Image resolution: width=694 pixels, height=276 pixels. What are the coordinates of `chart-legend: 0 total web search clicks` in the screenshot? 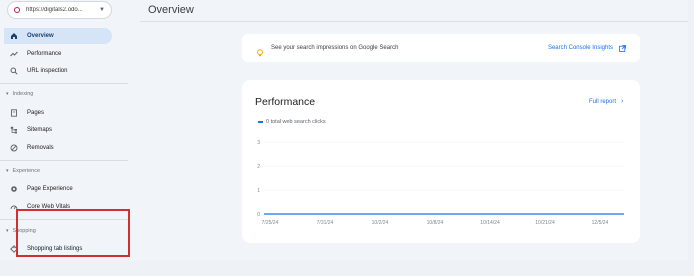 It's located at (292, 122).